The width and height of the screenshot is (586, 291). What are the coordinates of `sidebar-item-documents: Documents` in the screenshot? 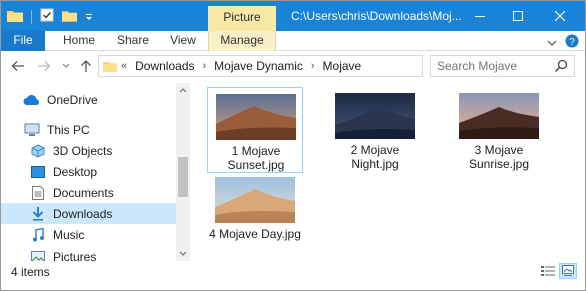 It's located at (88, 192).